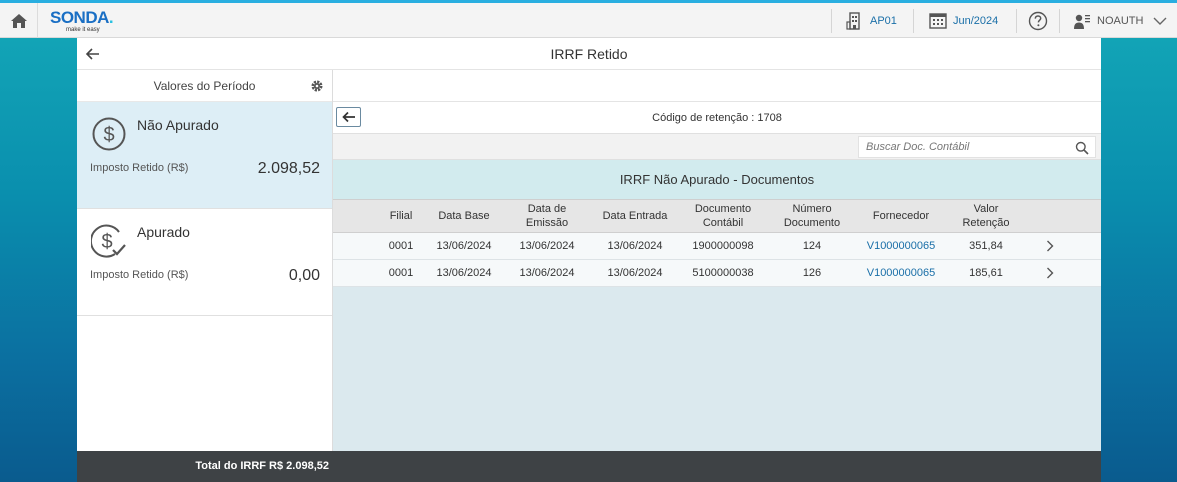 The width and height of the screenshot is (1177, 482). What do you see at coordinates (635, 216) in the screenshot?
I see `column-header: Data Entrada` at bounding box center [635, 216].